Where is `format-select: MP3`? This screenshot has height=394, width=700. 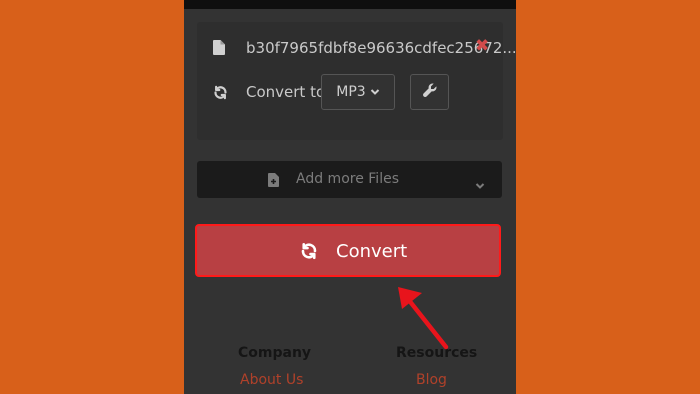 format-select: MP3 is located at coordinates (358, 92).